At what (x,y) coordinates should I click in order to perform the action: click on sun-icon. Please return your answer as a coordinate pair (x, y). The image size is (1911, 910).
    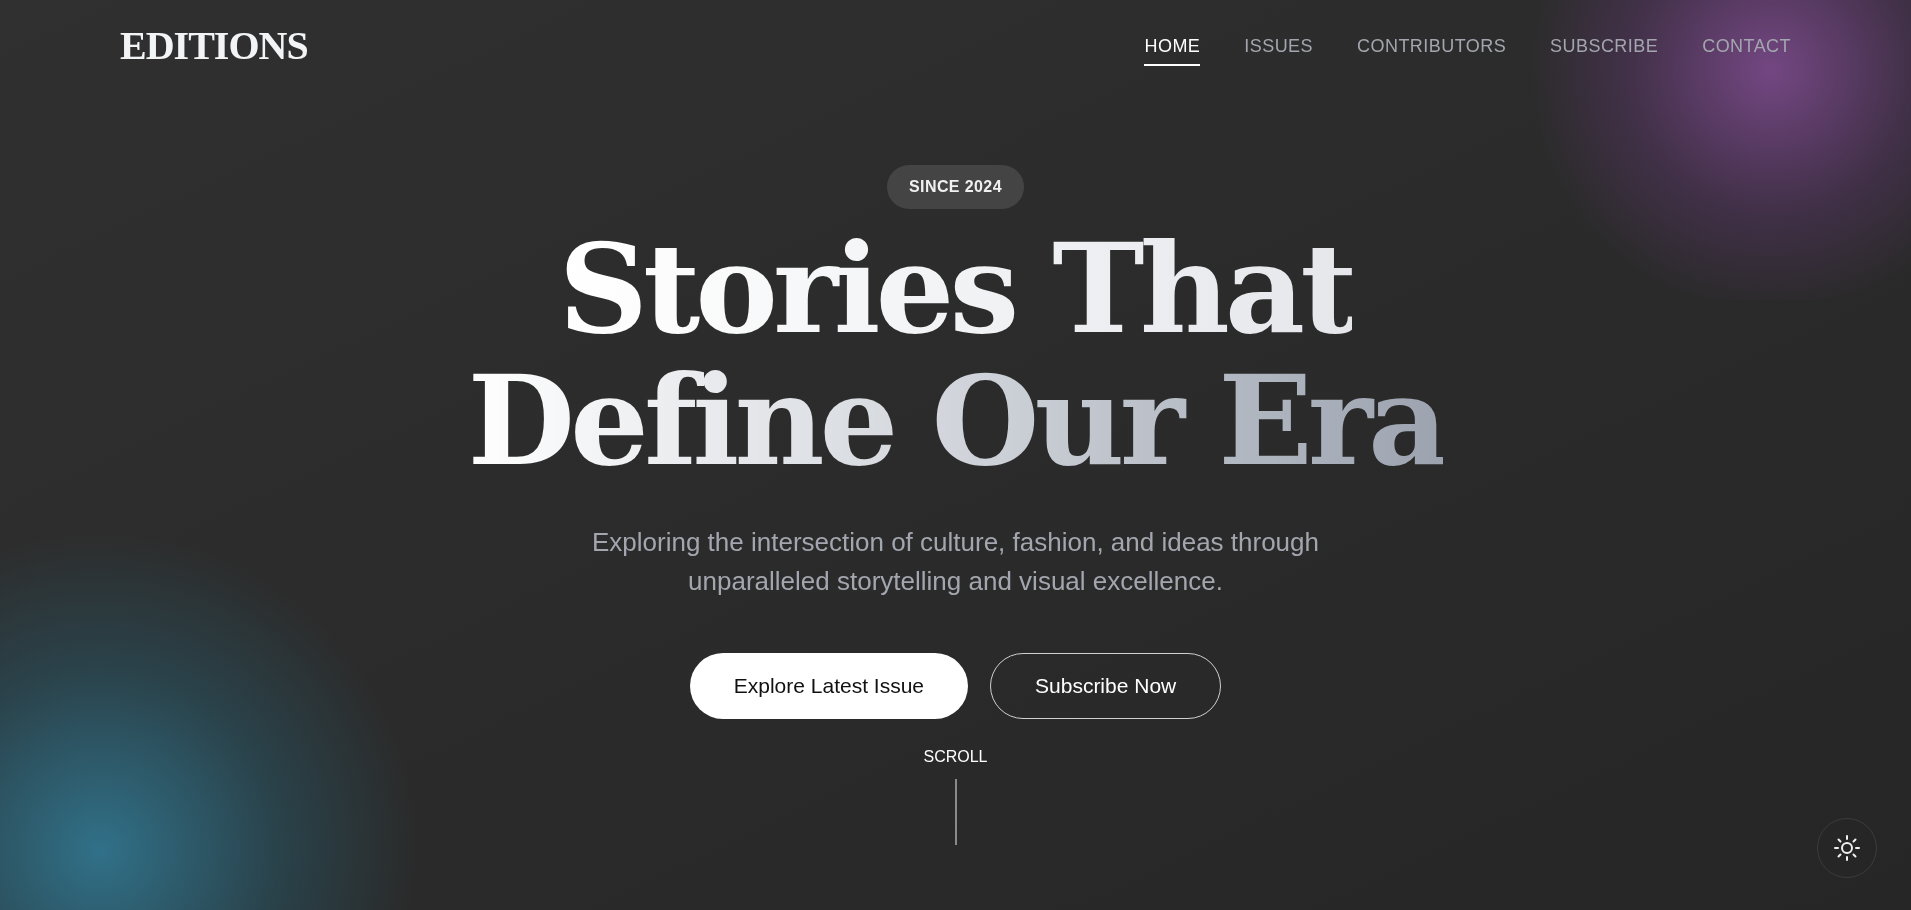
    Looking at the image, I should click on (1847, 848).